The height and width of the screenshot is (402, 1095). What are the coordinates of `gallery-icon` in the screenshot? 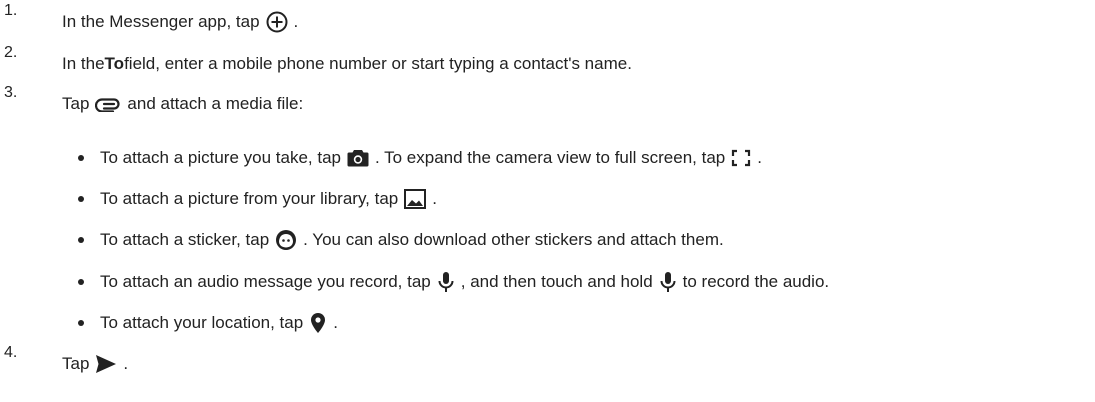 It's located at (415, 199).